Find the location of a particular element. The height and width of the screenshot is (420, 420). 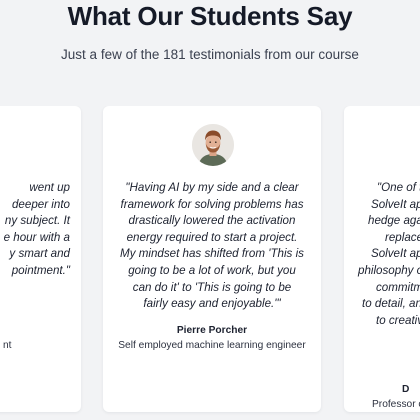

testimonial-role: Professor o is located at coordinates (396, 404).